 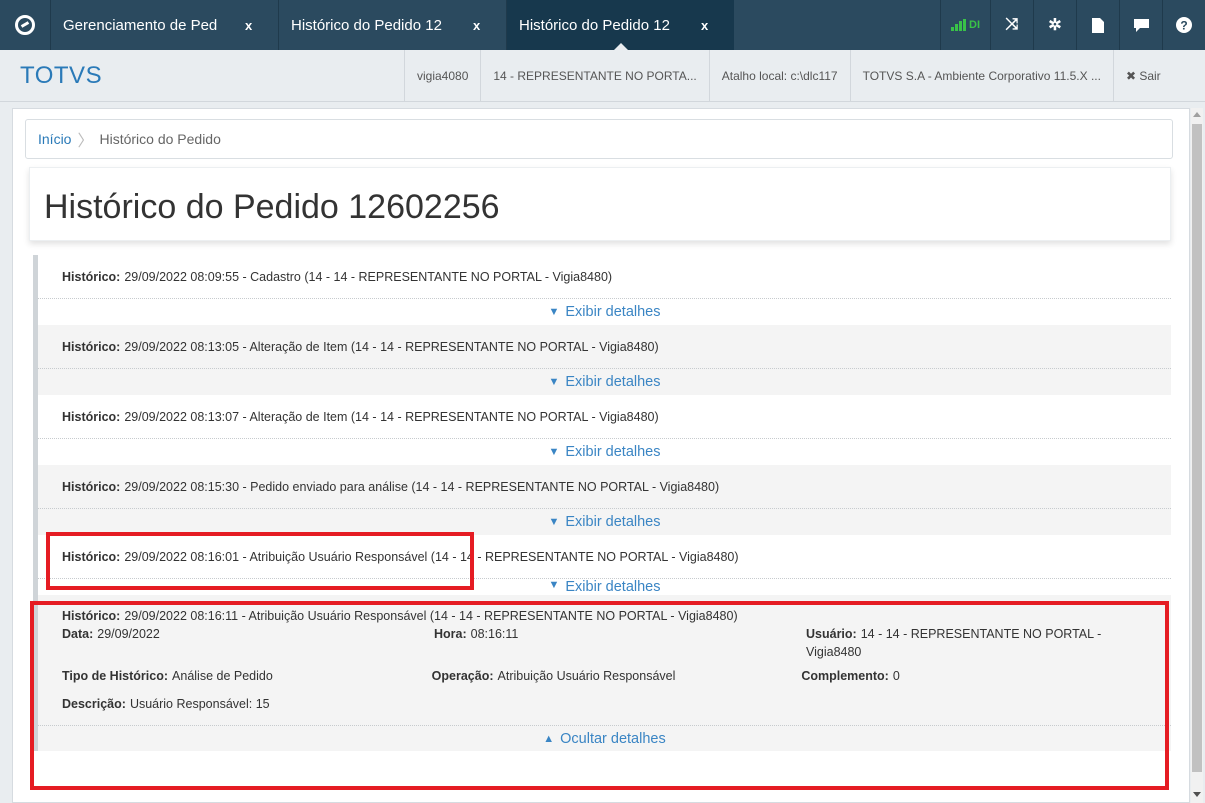 What do you see at coordinates (442, 75) in the screenshot?
I see `user-info: vigia4080` at bounding box center [442, 75].